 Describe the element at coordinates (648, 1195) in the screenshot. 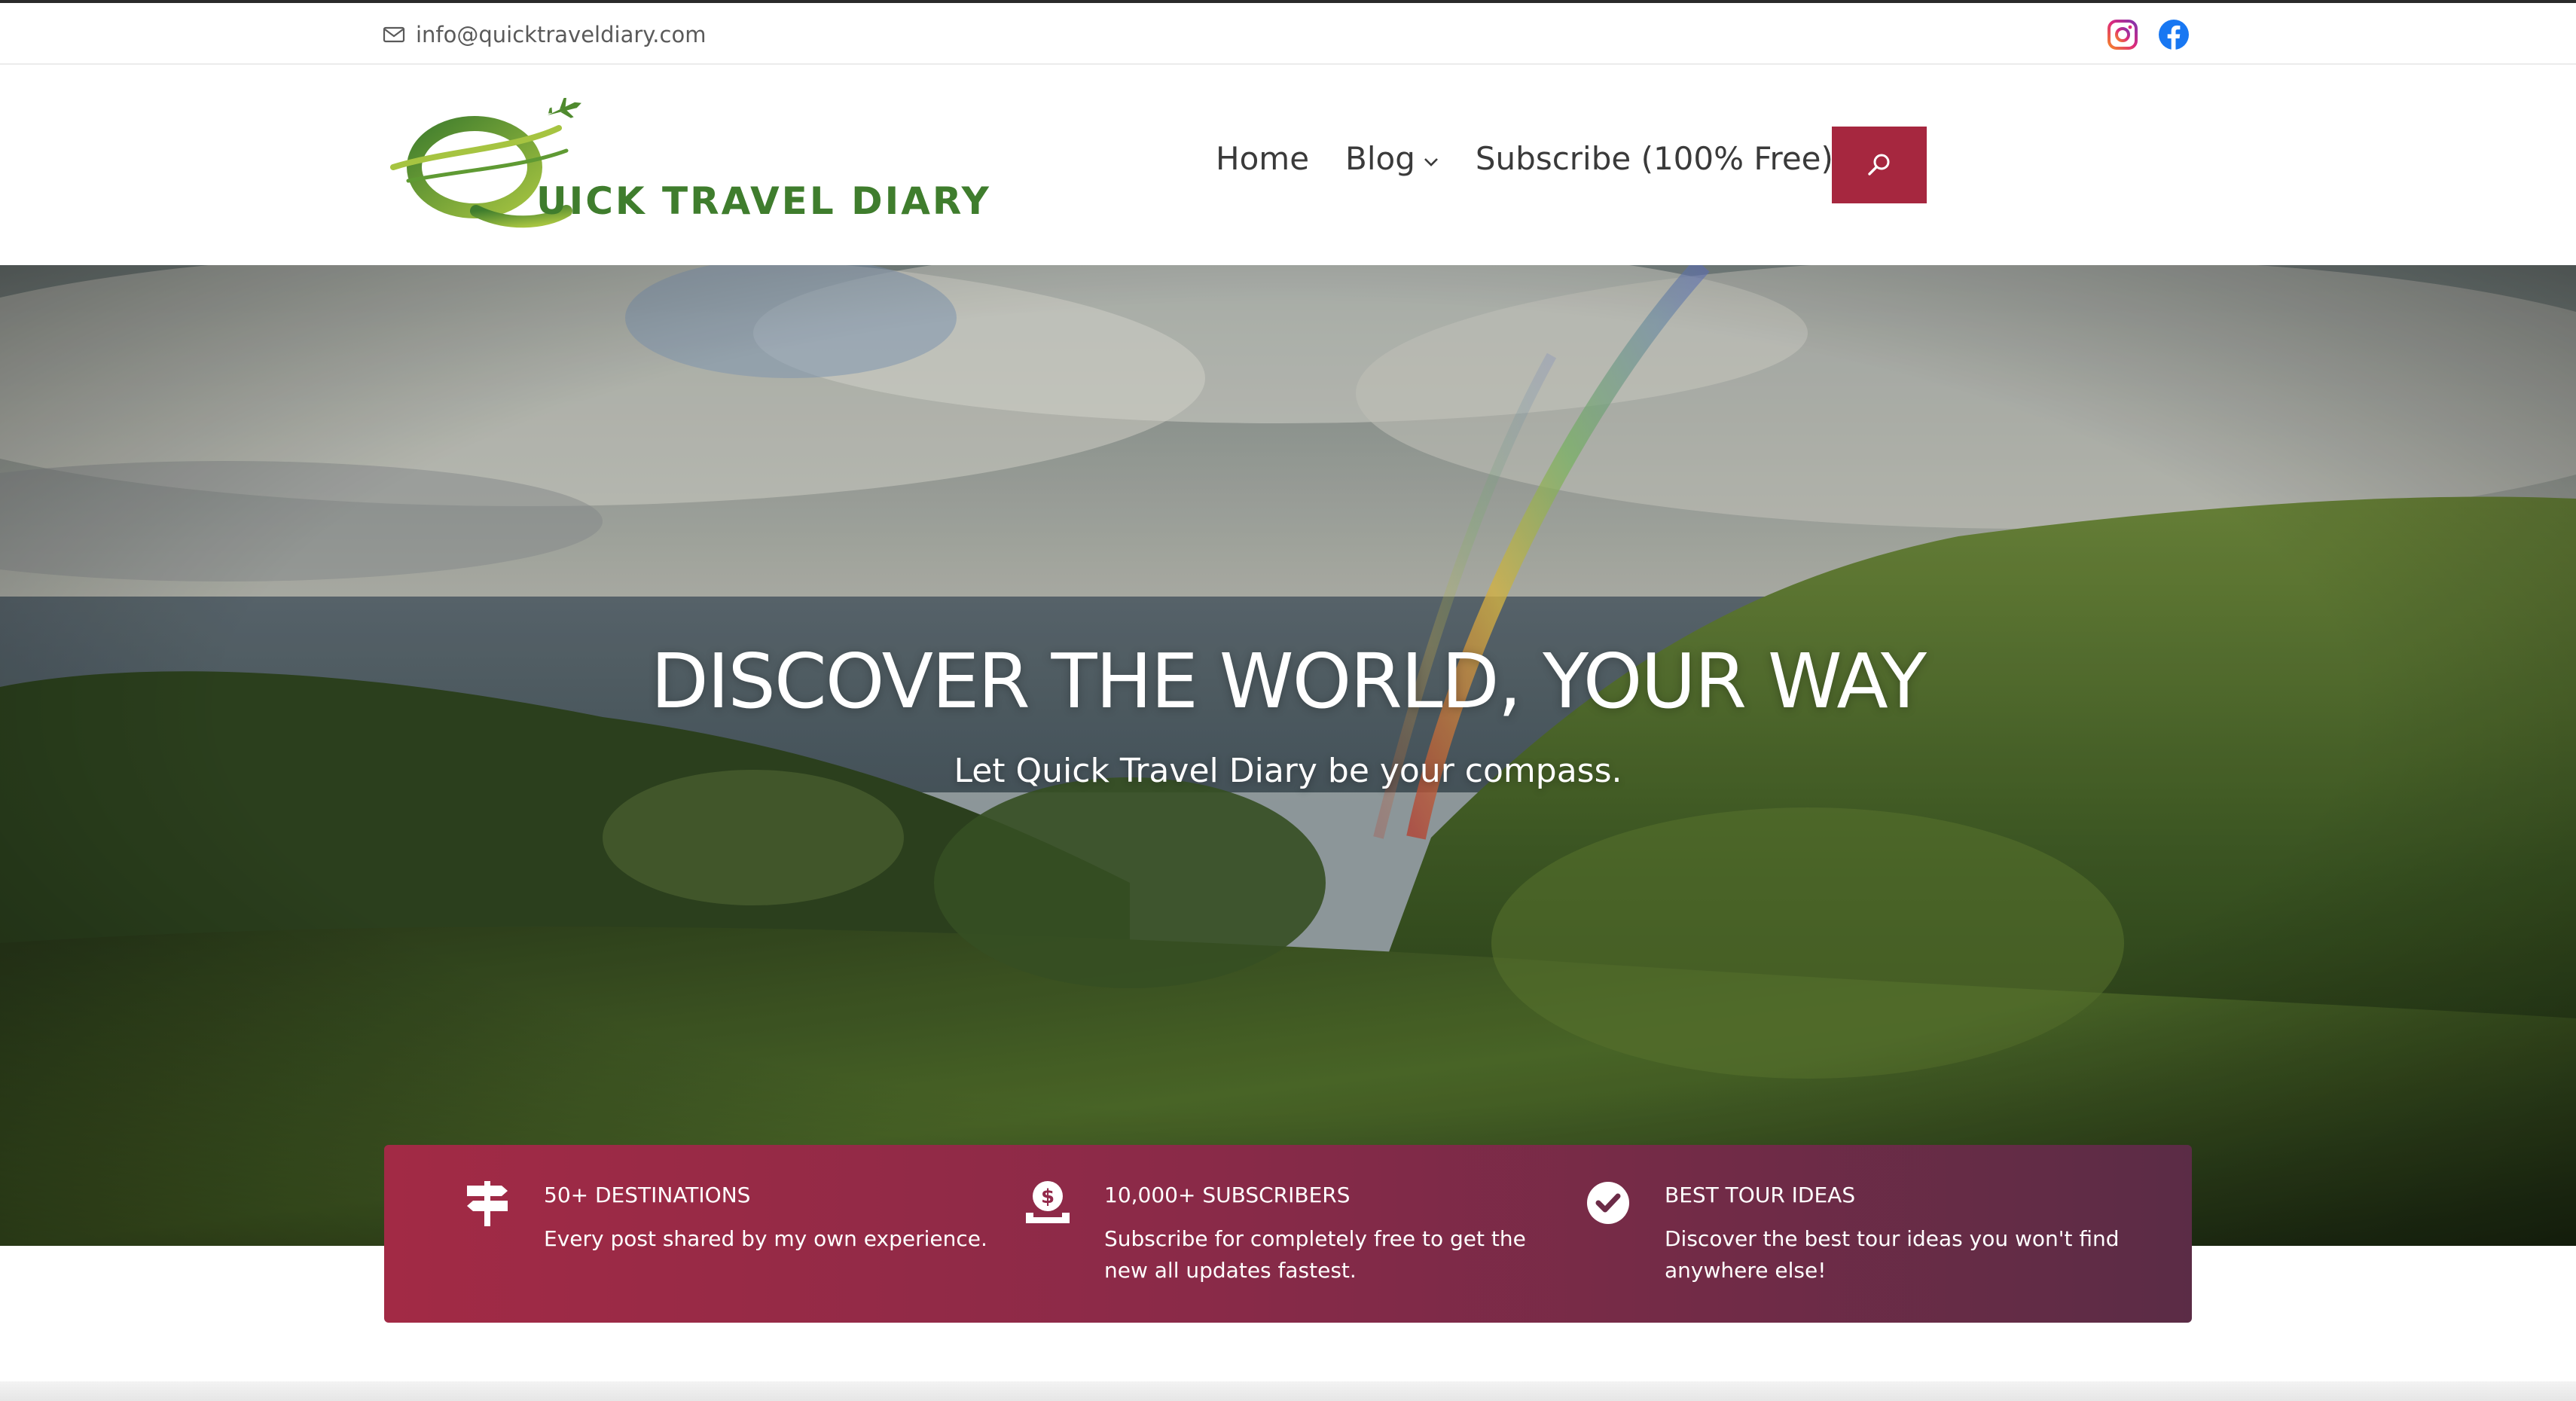

I see `feature-title: 50+ DESTINATIONS` at that location.